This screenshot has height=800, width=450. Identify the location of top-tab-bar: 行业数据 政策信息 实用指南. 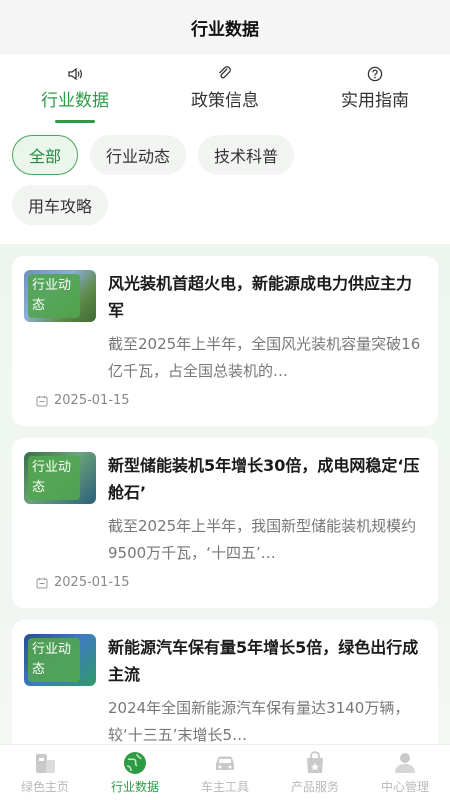
(225, 89).